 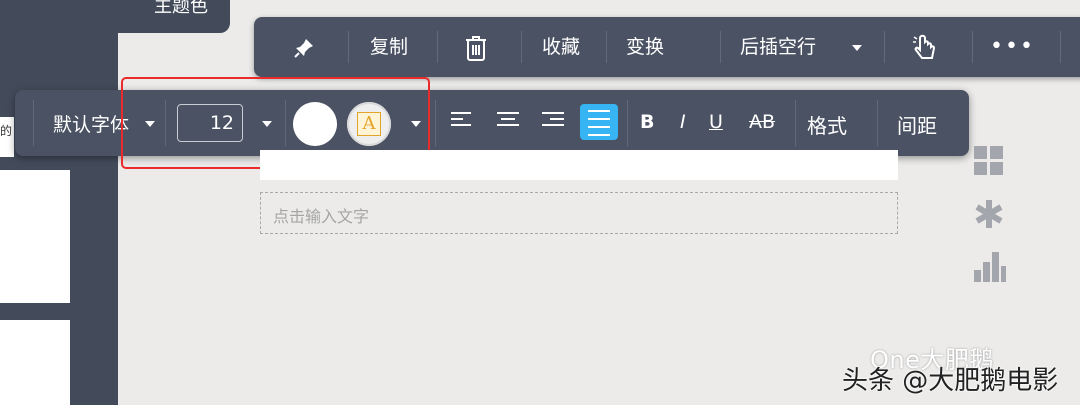 What do you see at coordinates (667, 47) in the screenshot?
I see `context-toolbar: 复制 收藏 变换 后插空行 •••` at bounding box center [667, 47].